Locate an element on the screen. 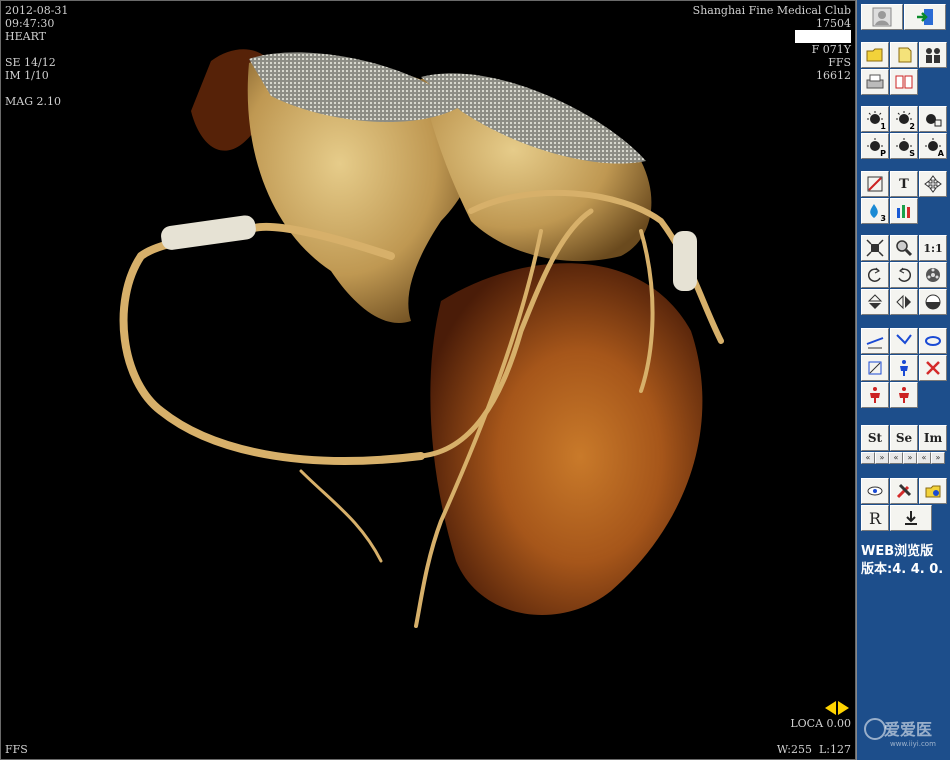 The height and width of the screenshot is (760, 950). exit-button is located at coordinates (925, 17).